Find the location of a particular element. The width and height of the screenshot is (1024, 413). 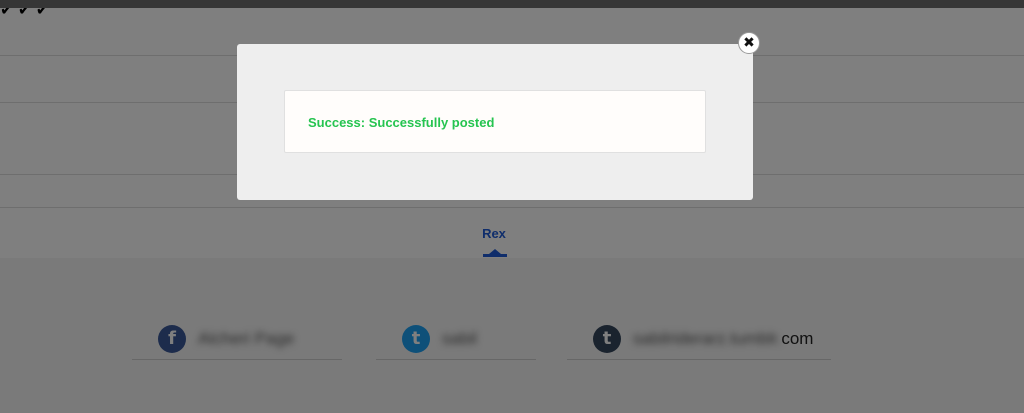

success-alert: Success: Successfully posted is located at coordinates (495, 121).